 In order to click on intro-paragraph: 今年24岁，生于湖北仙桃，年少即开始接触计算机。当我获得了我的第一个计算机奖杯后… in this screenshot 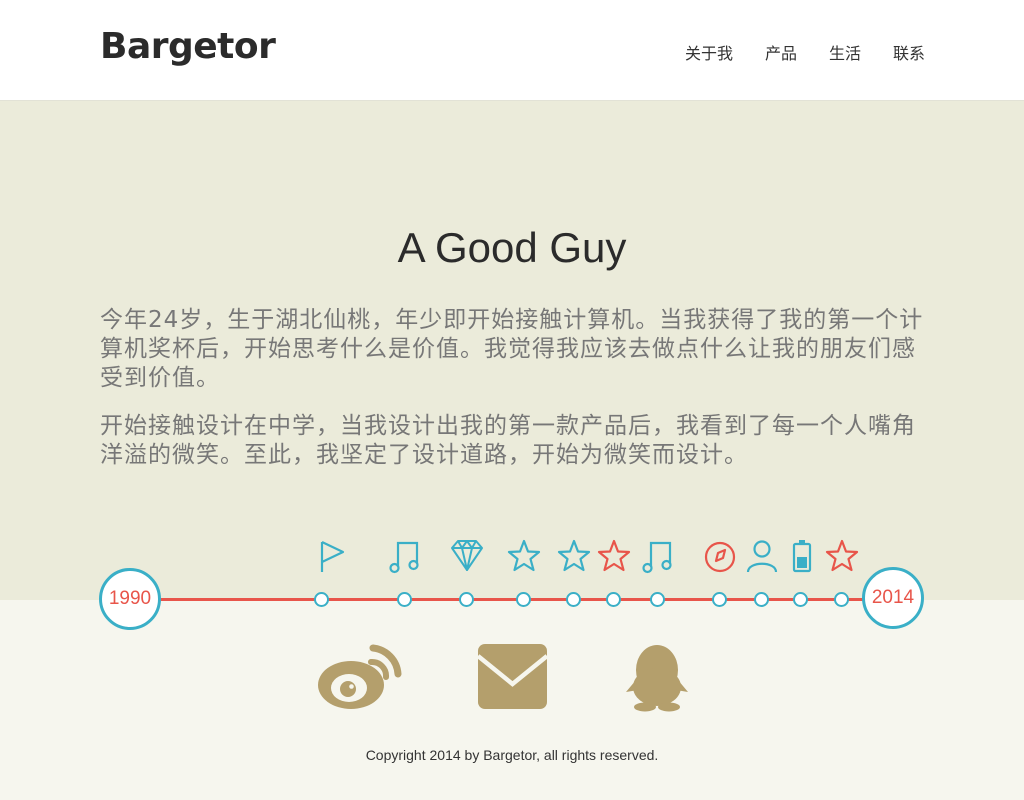, I will do `click(512, 349)`.